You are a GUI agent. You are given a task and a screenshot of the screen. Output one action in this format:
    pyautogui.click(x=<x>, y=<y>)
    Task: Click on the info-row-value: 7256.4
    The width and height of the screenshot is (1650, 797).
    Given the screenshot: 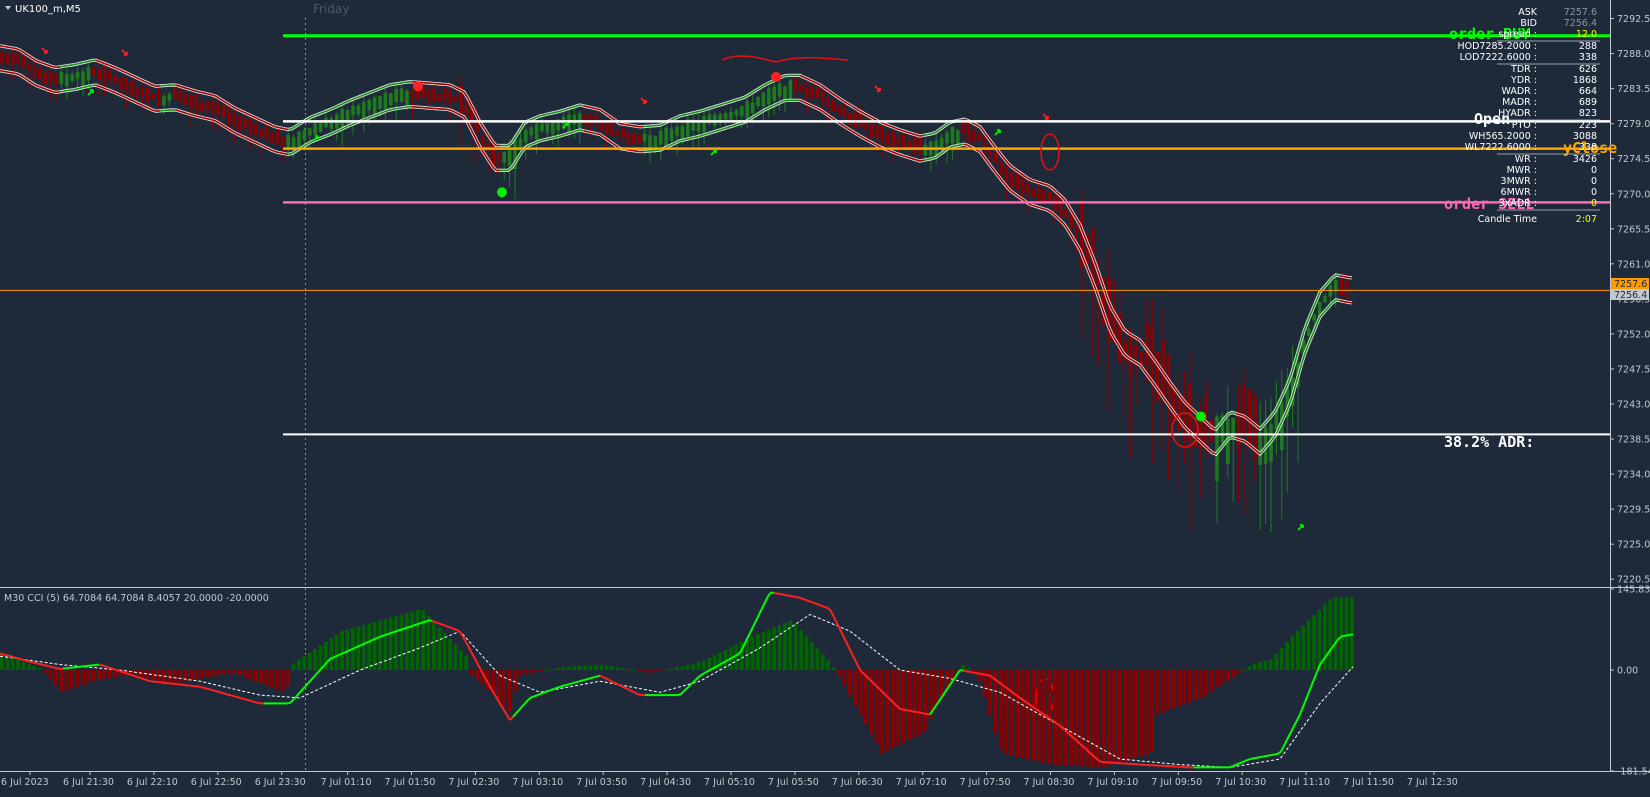 What is the action you would take?
    pyautogui.click(x=1580, y=23)
    